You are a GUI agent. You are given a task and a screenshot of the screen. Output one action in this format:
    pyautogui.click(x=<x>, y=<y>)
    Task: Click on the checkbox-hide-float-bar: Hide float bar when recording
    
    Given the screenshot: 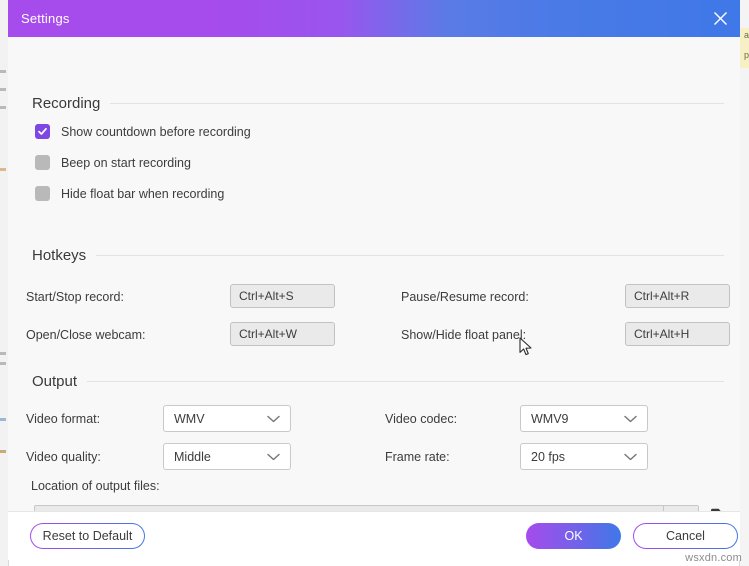 What is the action you would take?
    pyautogui.click(x=129, y=193)
    